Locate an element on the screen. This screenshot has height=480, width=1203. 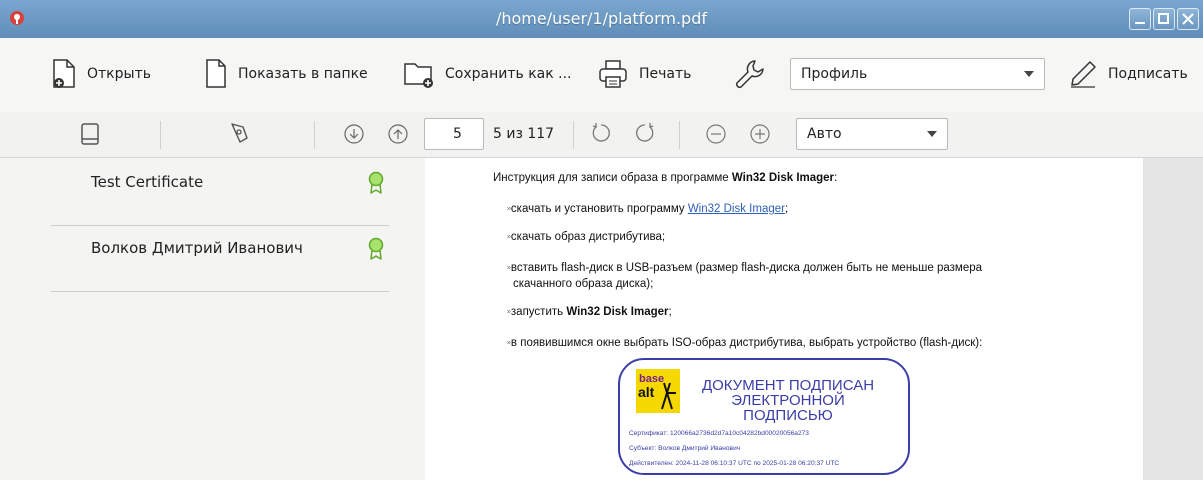
signature-name: Волков Дмитрий Иванович is located at coordinates (197, 248).